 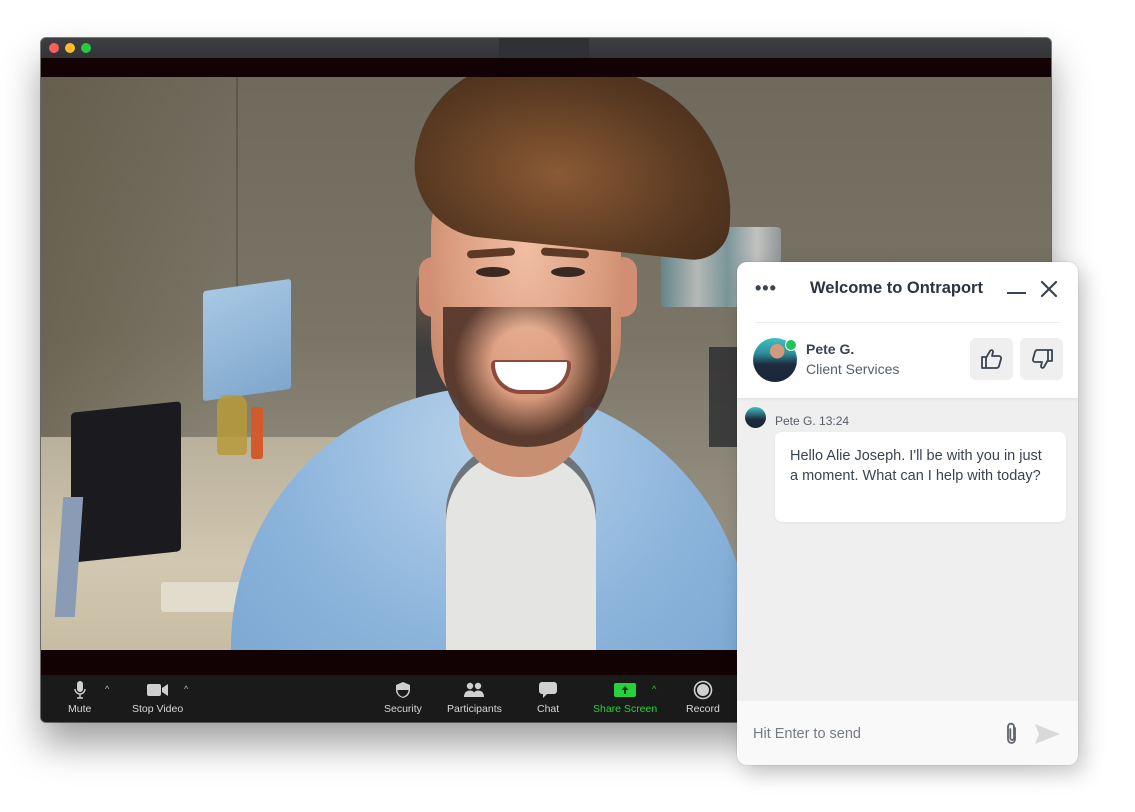 What do you see at coordinates (853, 369) in the screenshot?
I see `agent-role: Client Services` at bounding box center [853, 369].